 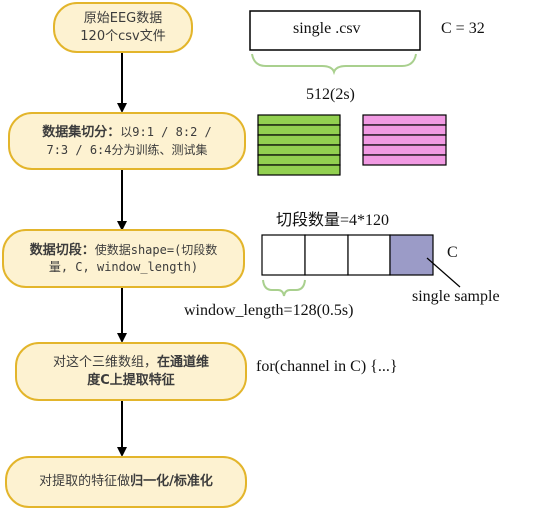 I want to click on step-raw-eeg-line2: 120个csv文件, so click(x=123, y=36).